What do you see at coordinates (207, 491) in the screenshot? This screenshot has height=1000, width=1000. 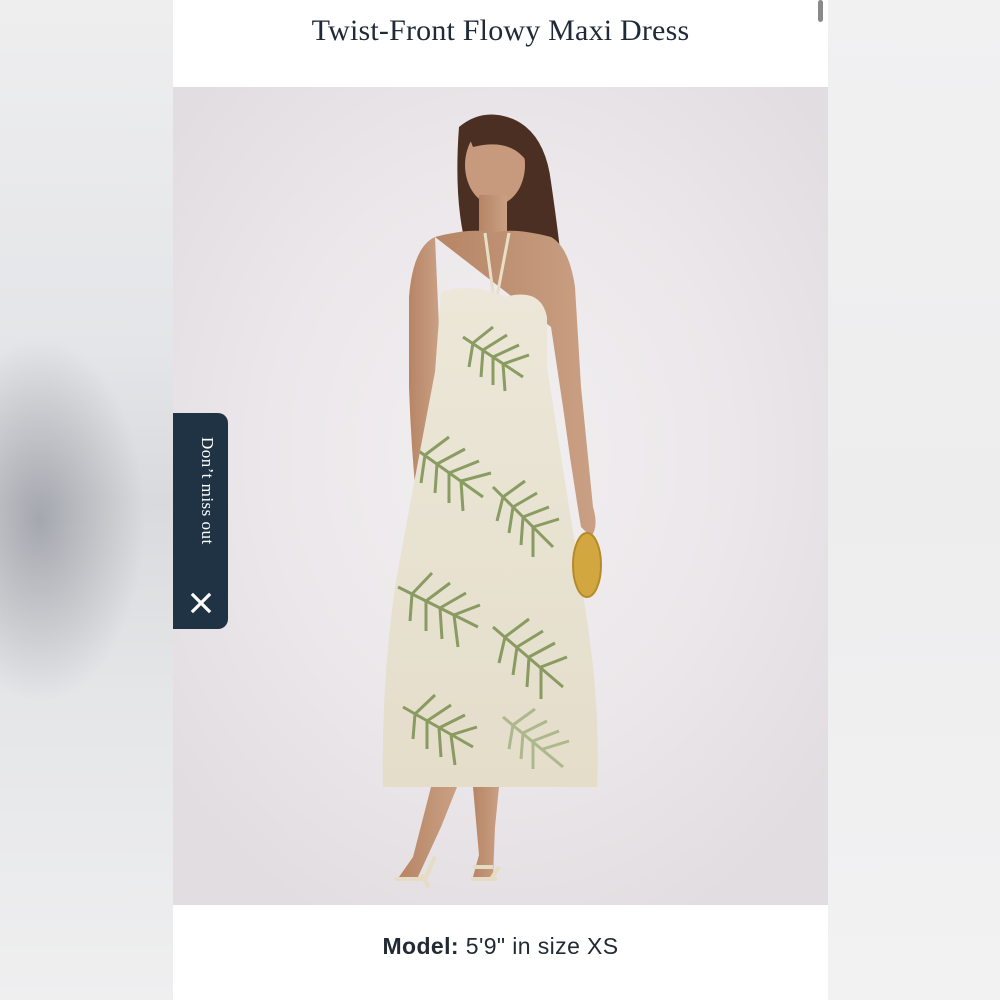 I see `promo-tab-label: Don’t miss out` at bounding box center [207, 491].